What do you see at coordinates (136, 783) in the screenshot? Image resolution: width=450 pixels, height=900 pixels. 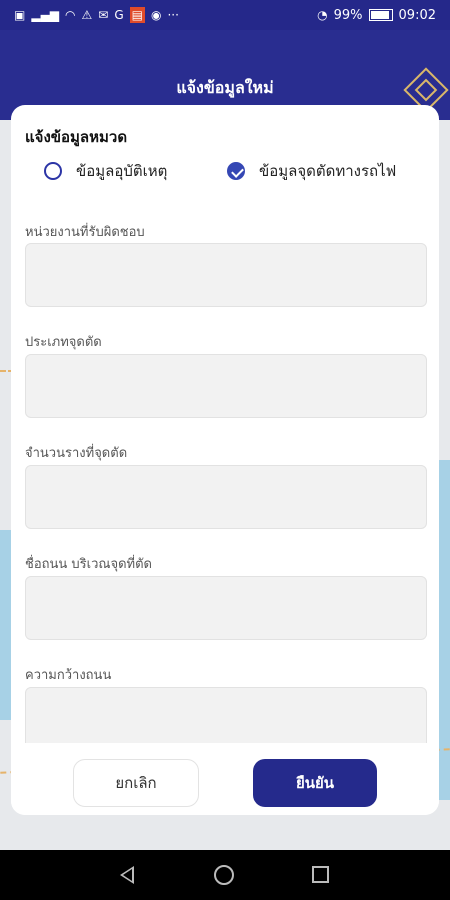 I see `cancel-button: ยกเลิก` at bounding box center [136, 783].